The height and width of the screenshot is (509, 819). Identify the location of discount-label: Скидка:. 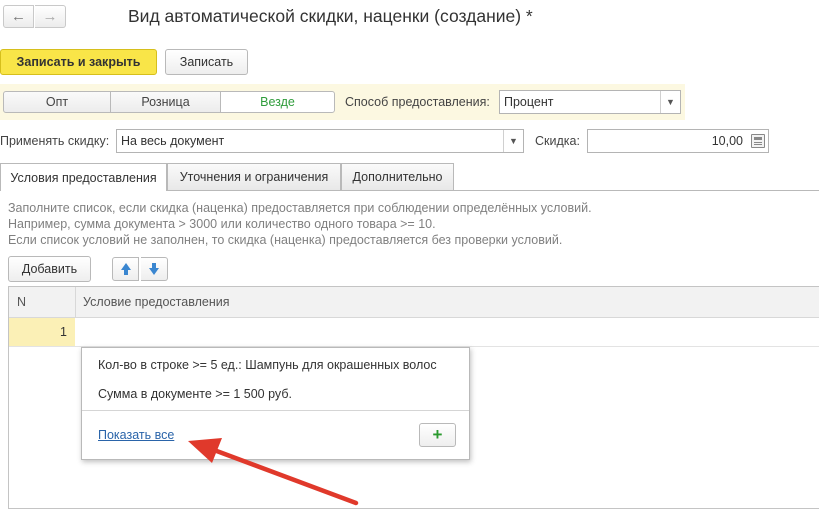
(557, 141).